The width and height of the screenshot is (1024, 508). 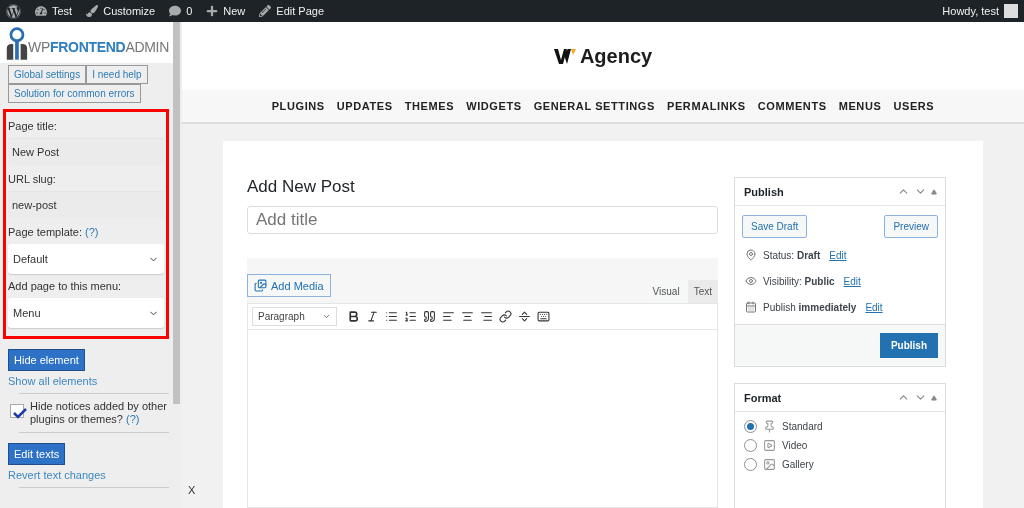 I want to click on eye-icon, so click(x=751, y=281).